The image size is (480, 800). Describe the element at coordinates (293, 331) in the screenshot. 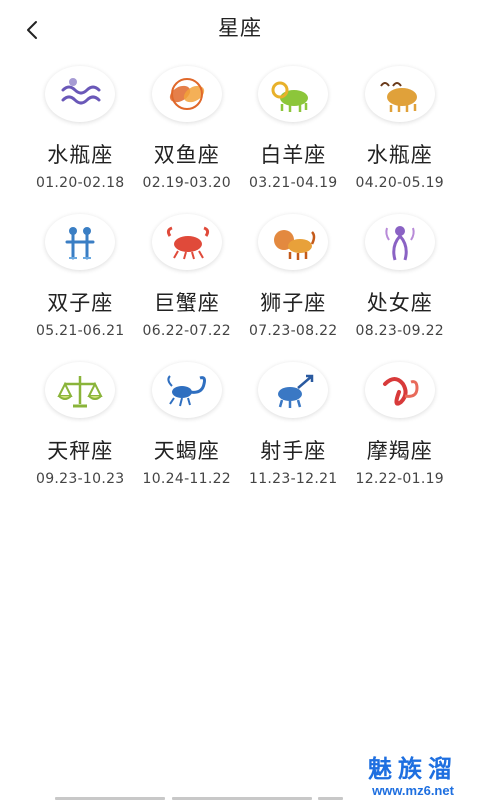

I see `zodiac-date-range: 07.23-08.22` at that location.